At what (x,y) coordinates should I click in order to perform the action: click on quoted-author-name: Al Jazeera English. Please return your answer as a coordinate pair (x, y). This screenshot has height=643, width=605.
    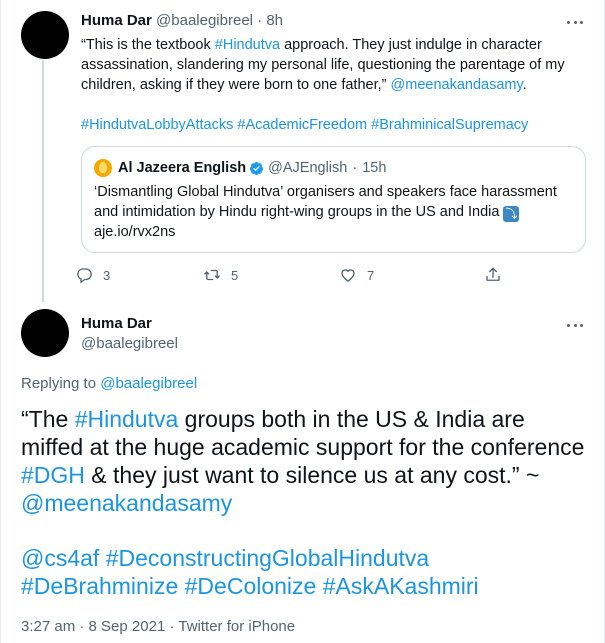
    Looking at the image, I should click on (182, 168).